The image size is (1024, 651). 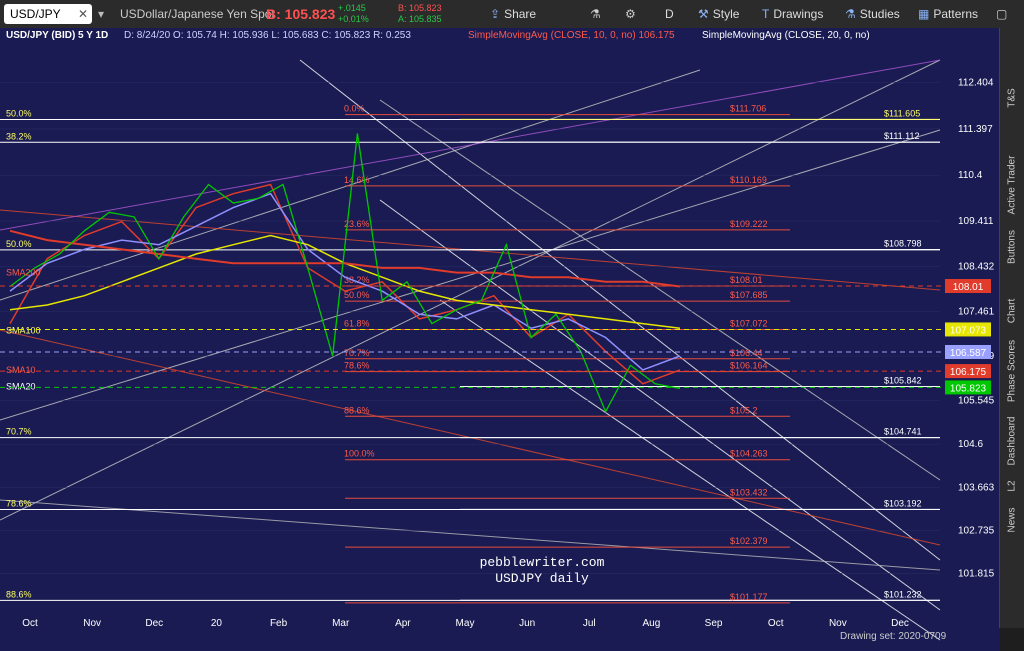 What do you see at coordinates (893, 636) in the screenshot?
I see `drawing-set-label: Drawing set: 2020-0709` at bounding box center [893, 636].